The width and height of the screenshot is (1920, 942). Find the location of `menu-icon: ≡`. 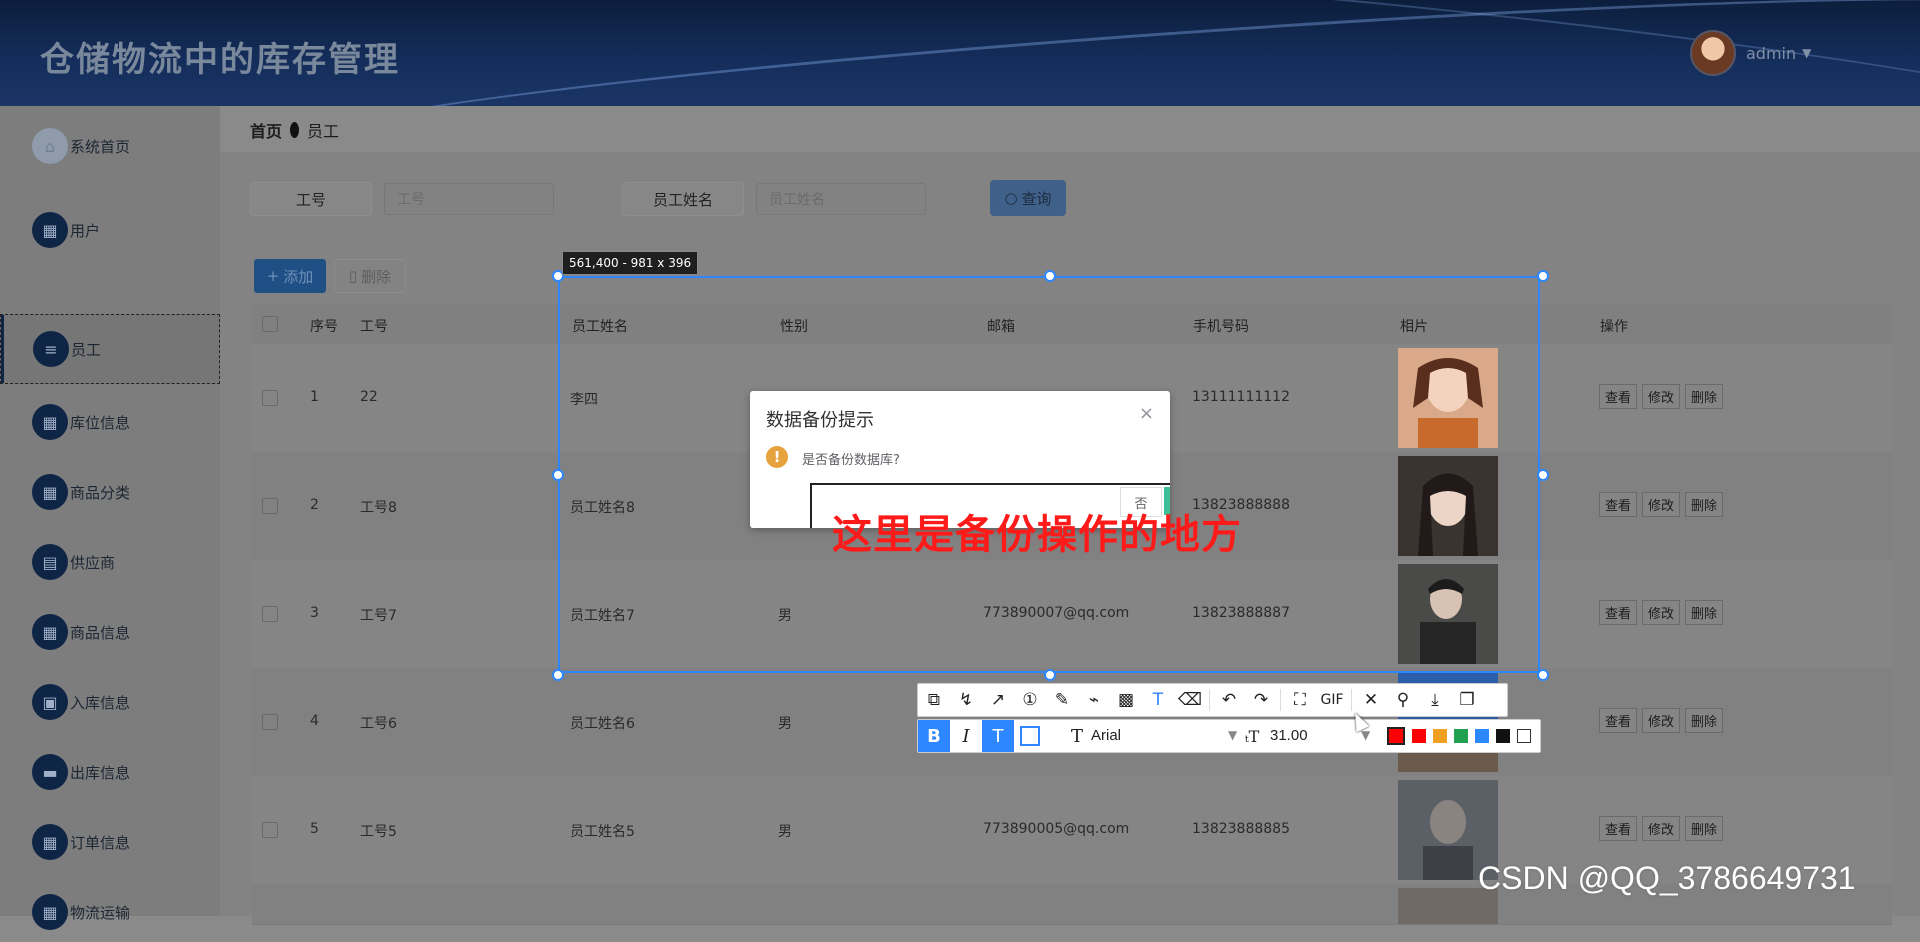

menu-icon: ≡ is located at coordinates (51, 349).